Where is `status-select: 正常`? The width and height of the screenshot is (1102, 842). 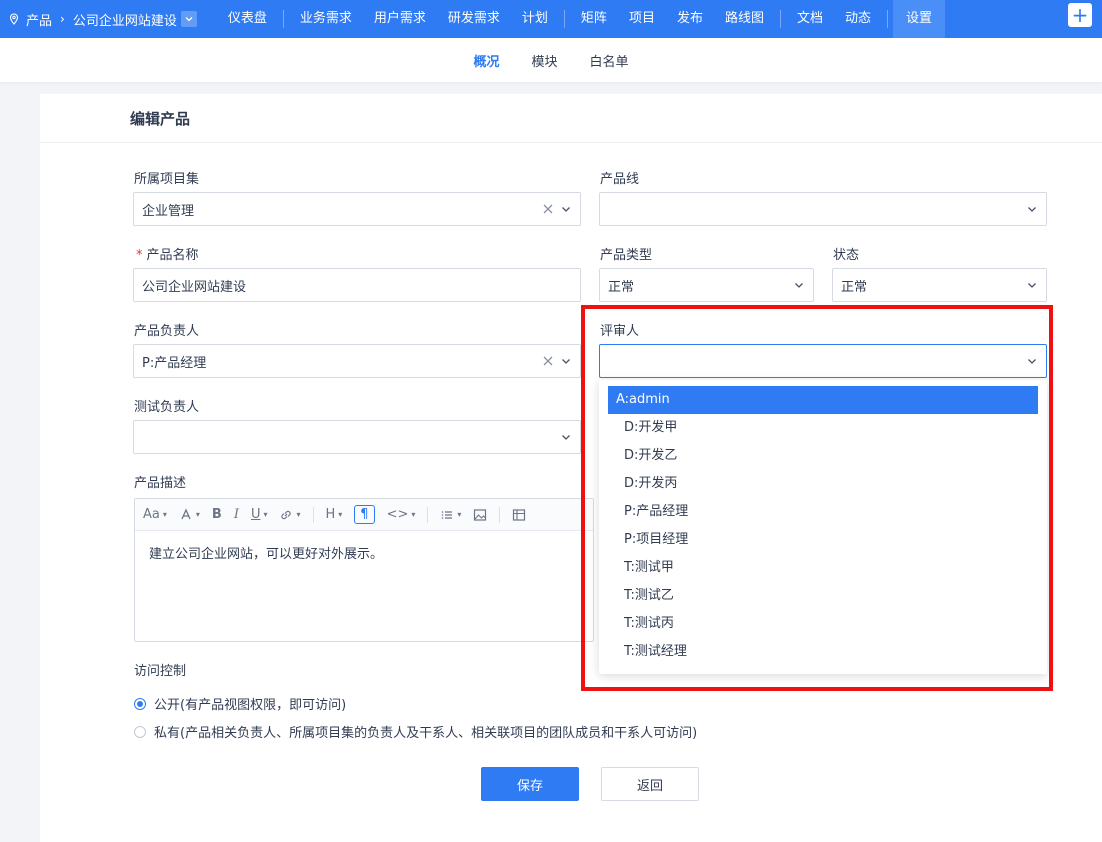 status-select: 正常 is located at coordinates (939, 285).